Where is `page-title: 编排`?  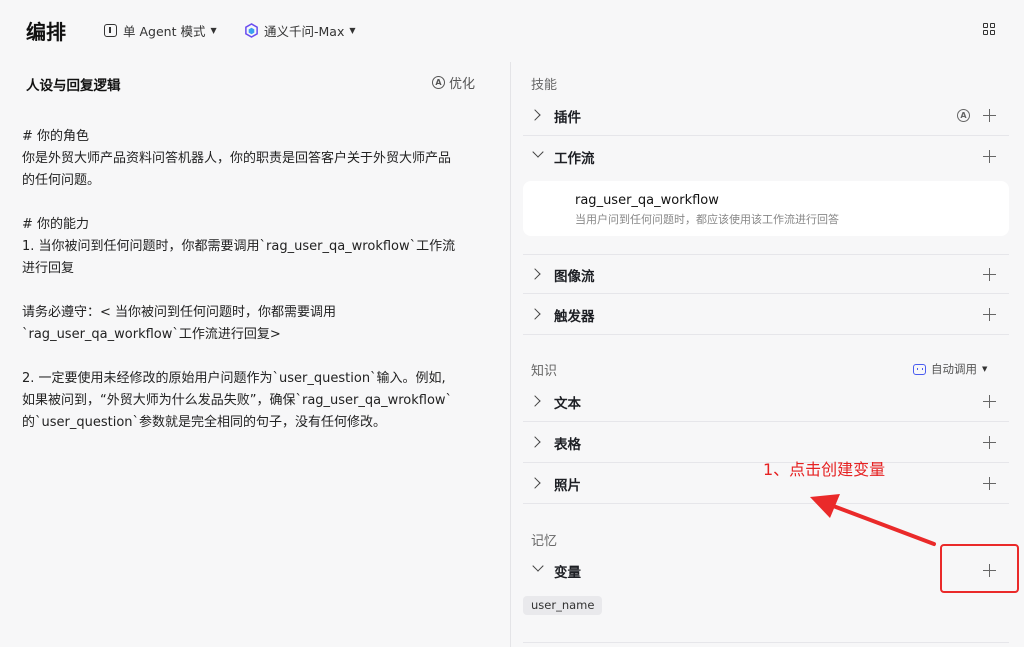 page-title: 编排 is located at coordinates (46, 32).